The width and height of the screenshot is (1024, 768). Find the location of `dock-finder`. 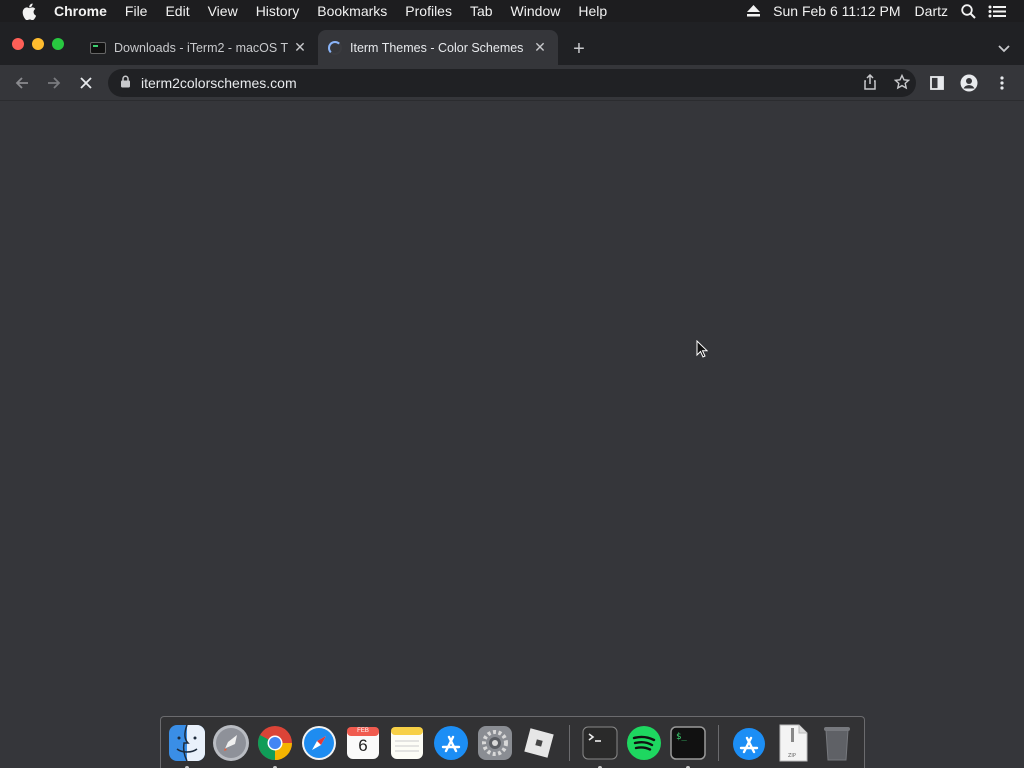

dock-finder is located at coordinates (187, 745).